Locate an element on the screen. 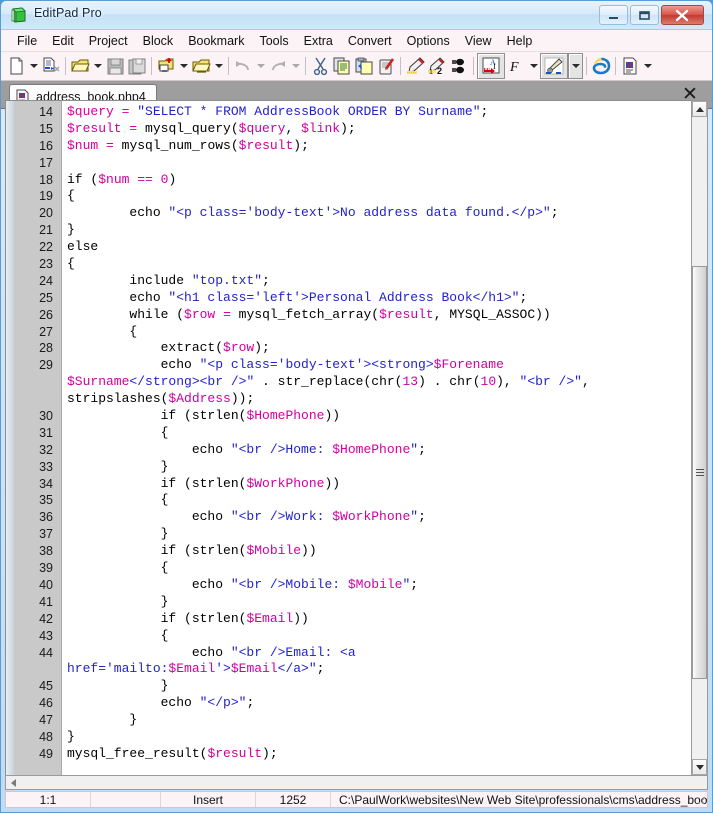  horizontal-scrollbar is located at coordinates (356, 782).